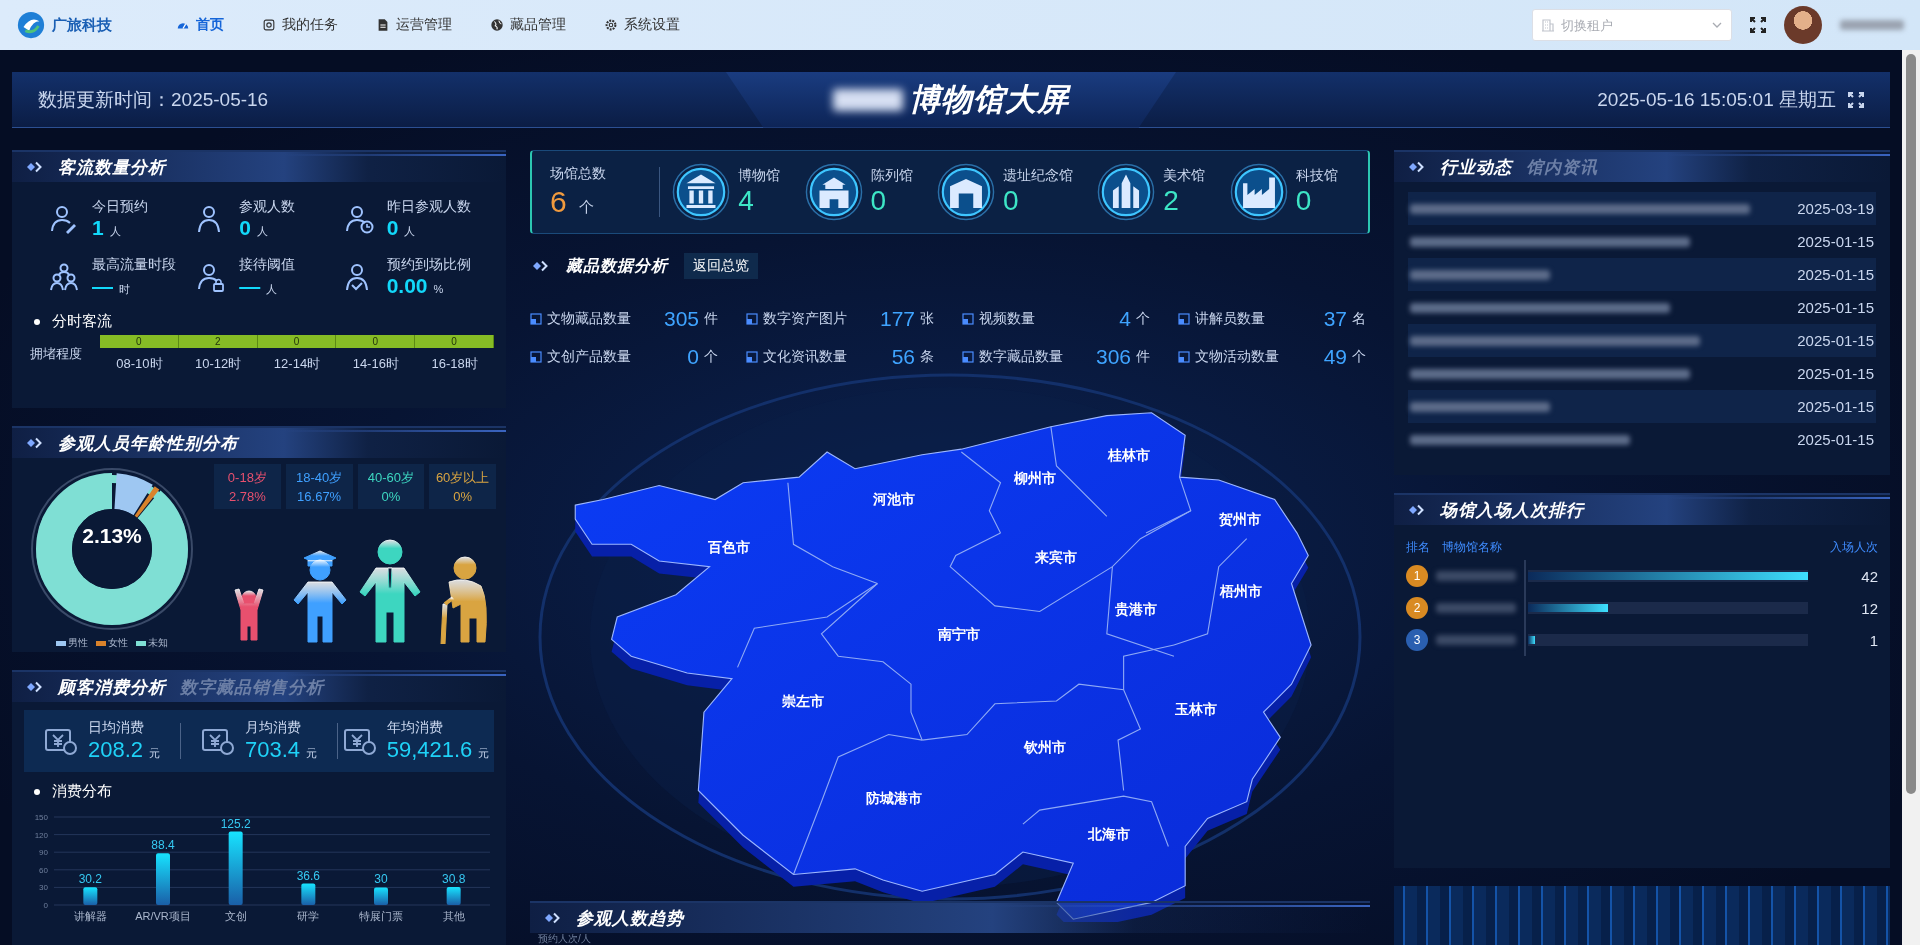 The width and height of the screenshot is (1920, 945). Describe the element at coordinates (1359, 319) in the screenshot. I see `unit-label: 名` at that location.